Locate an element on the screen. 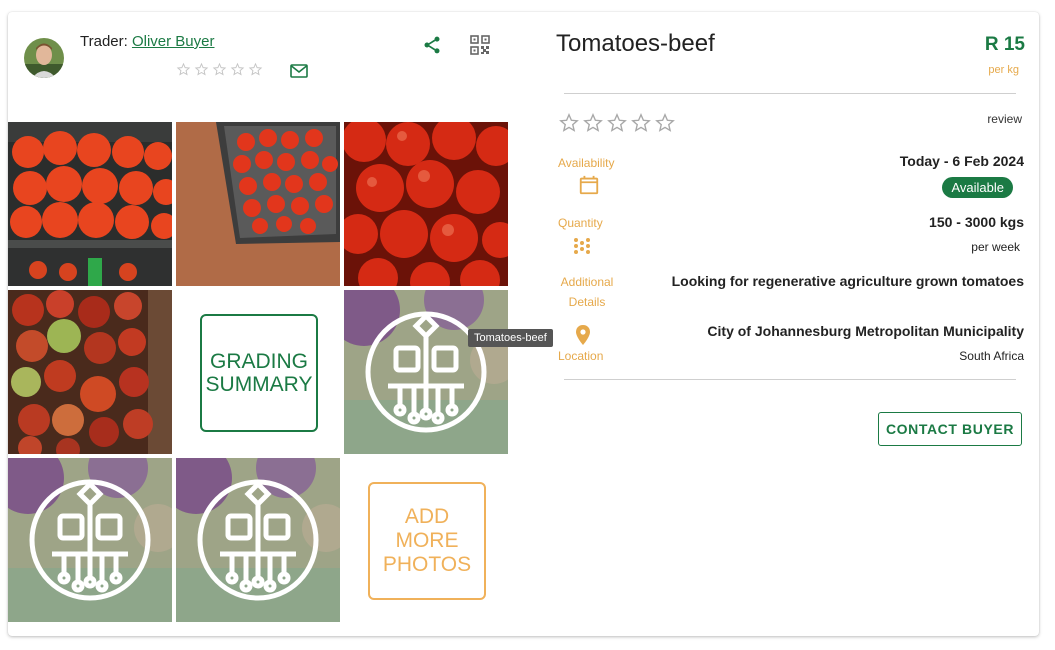  add-line-1: ADD is located at coordinates (427, 516).